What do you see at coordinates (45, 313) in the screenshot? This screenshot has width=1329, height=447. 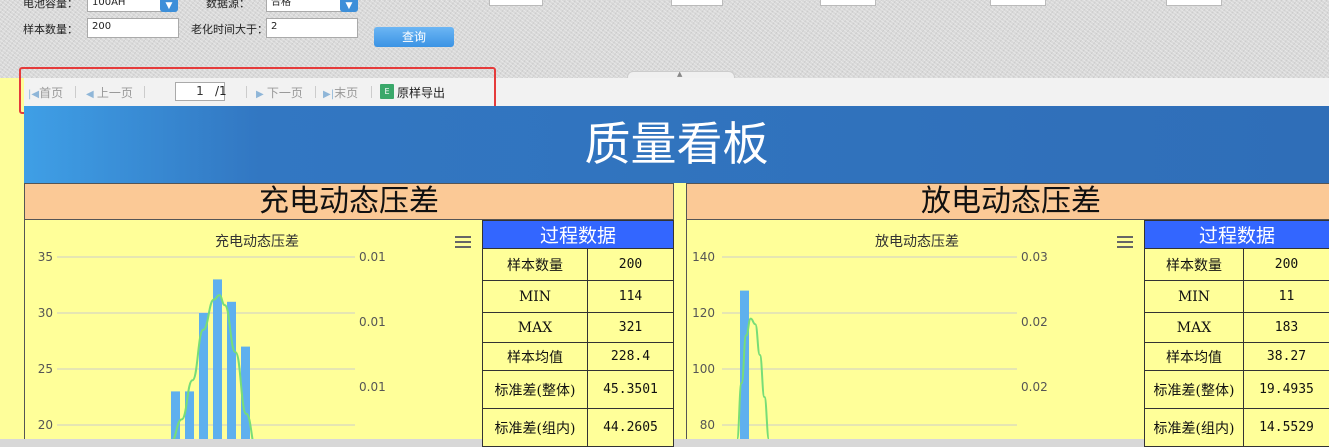 I see `y-tick-label: 30` at bounding box center [45, 313].